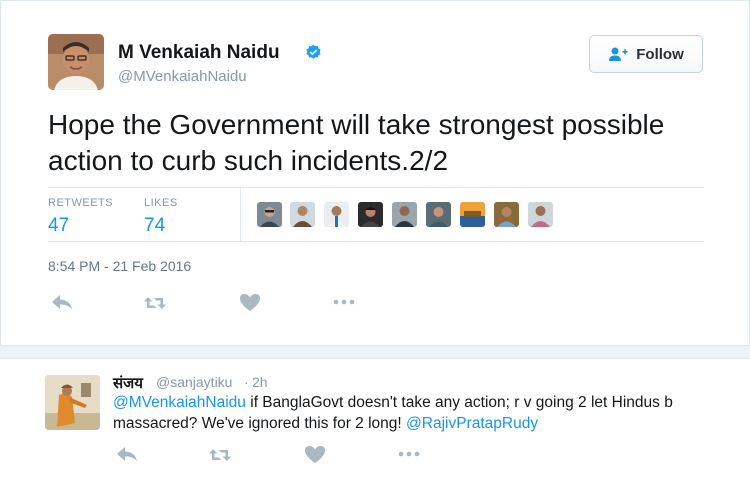 The height and width of the screenshot is (480, 750). I want to click on follow-label: Follow, so click(660, 54).